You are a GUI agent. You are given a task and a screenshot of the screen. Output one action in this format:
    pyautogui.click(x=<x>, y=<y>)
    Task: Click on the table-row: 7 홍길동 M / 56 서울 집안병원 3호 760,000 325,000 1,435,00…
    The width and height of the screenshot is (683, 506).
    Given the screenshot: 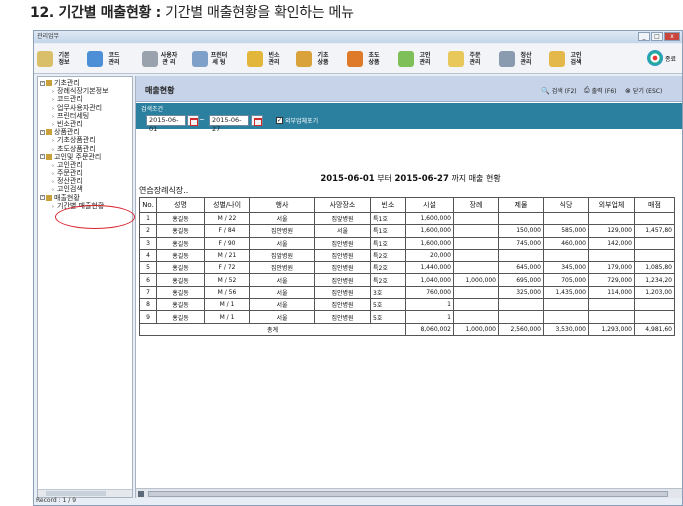 What is the action you would take?
    pyautogui.click(x=407, y=292)
    